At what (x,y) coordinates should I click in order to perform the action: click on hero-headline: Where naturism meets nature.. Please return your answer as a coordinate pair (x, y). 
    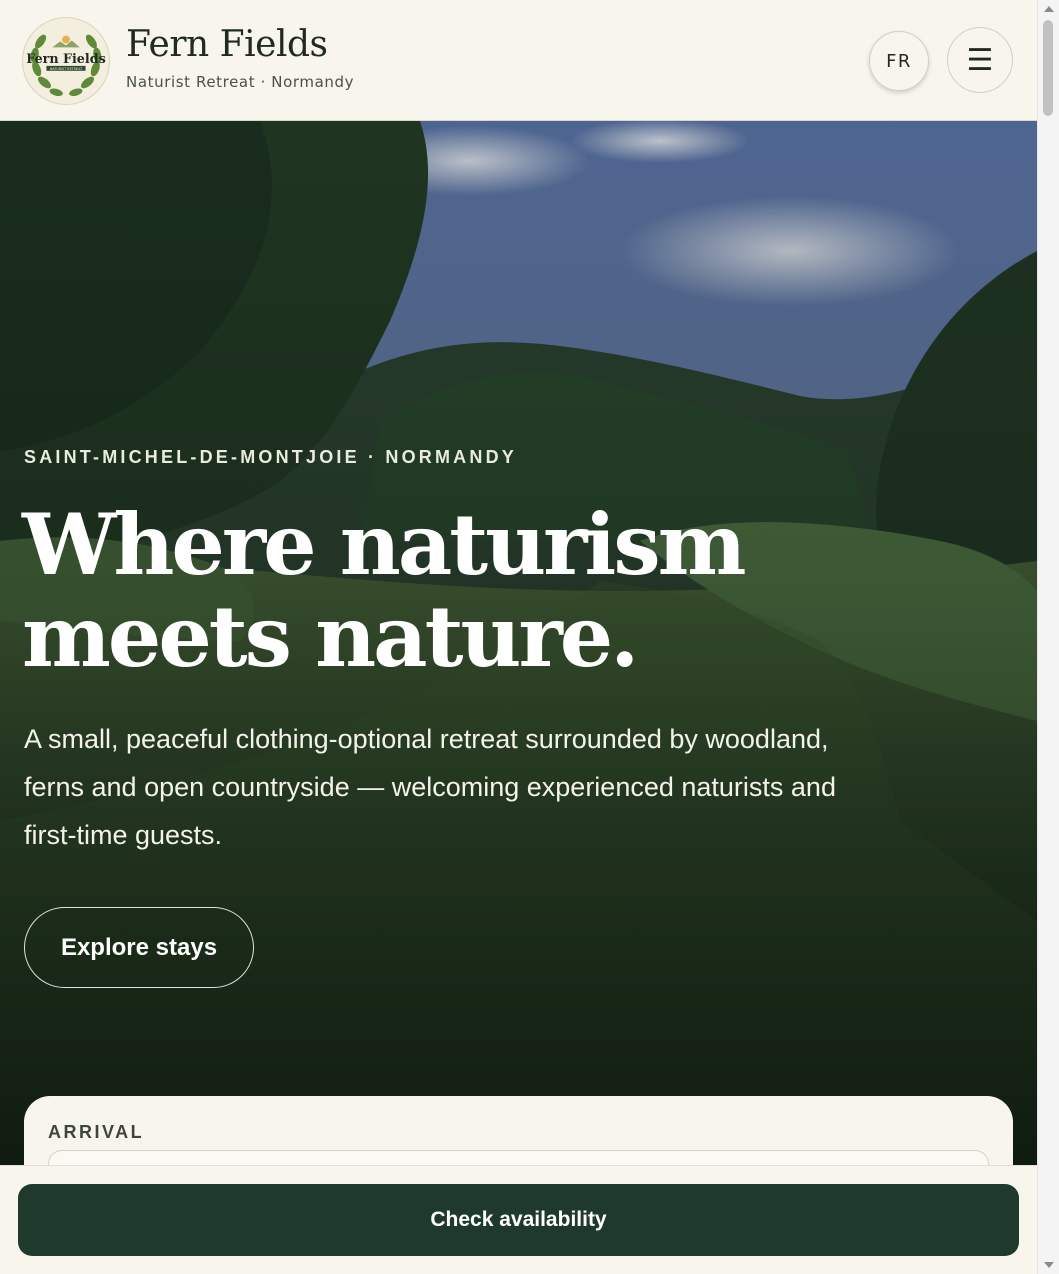
    Looking at the image, I should click on (432, 591).